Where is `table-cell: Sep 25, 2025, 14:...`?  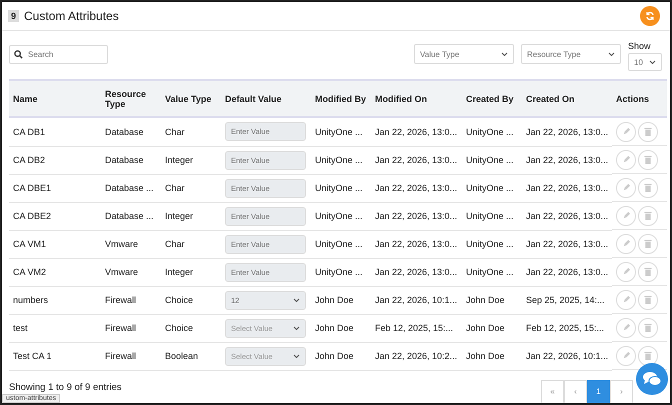
table-cell: Sep 25, 2025, 14:... is located at coordinates (567, 300).